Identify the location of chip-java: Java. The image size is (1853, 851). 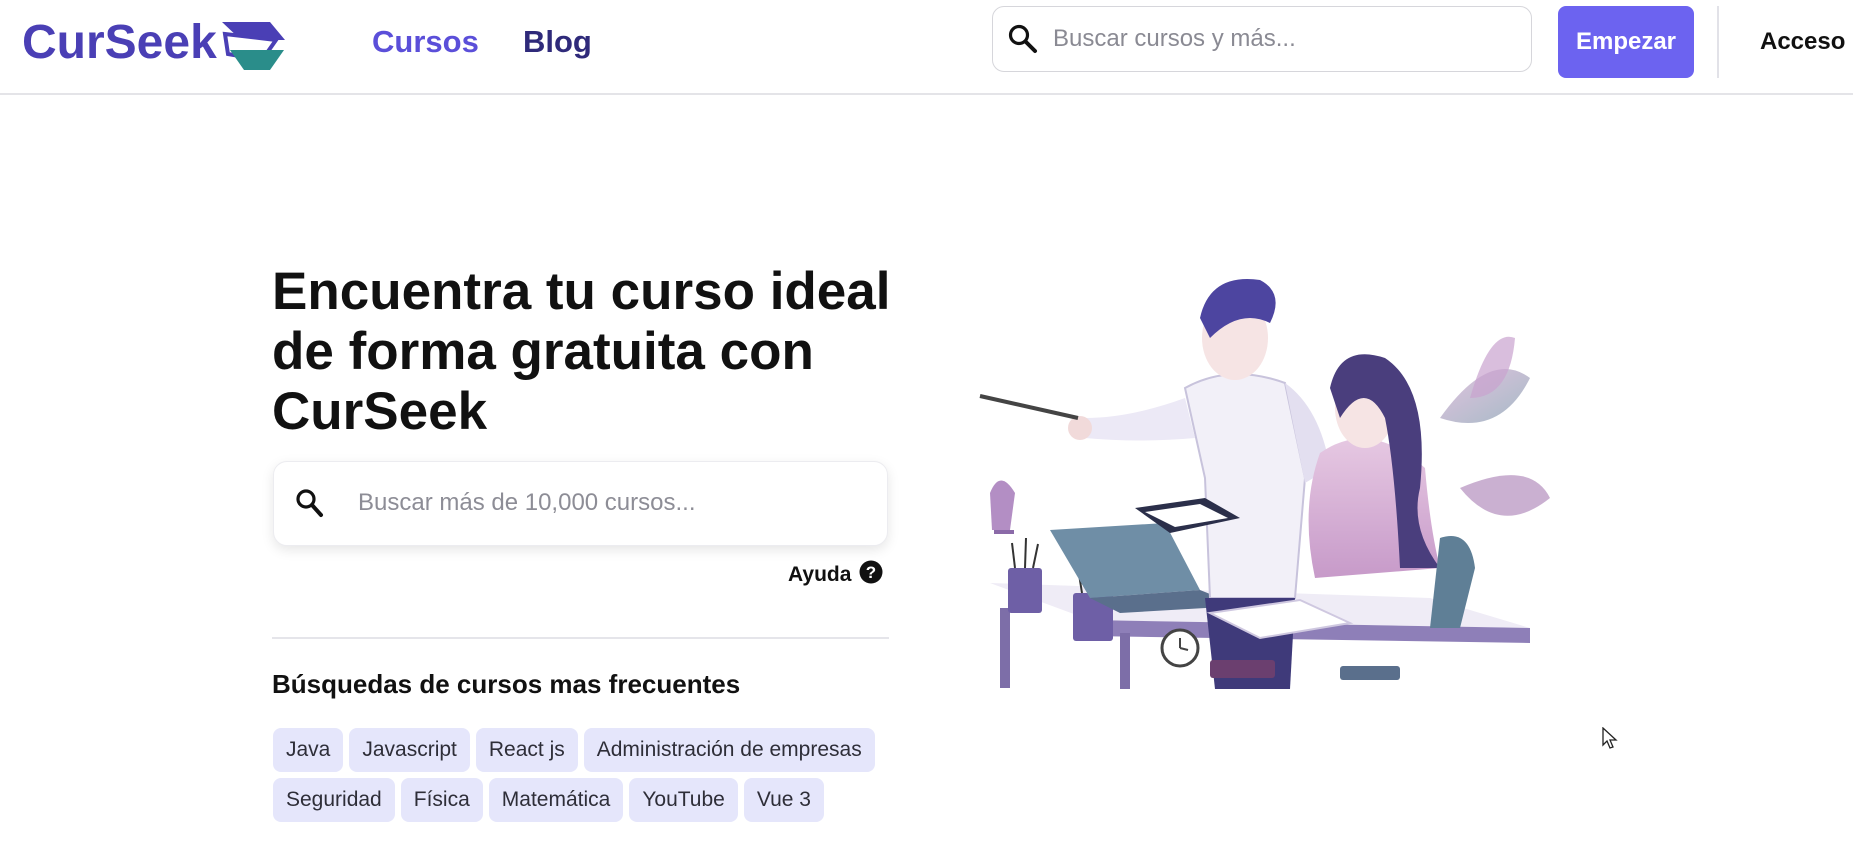
(308, 750).